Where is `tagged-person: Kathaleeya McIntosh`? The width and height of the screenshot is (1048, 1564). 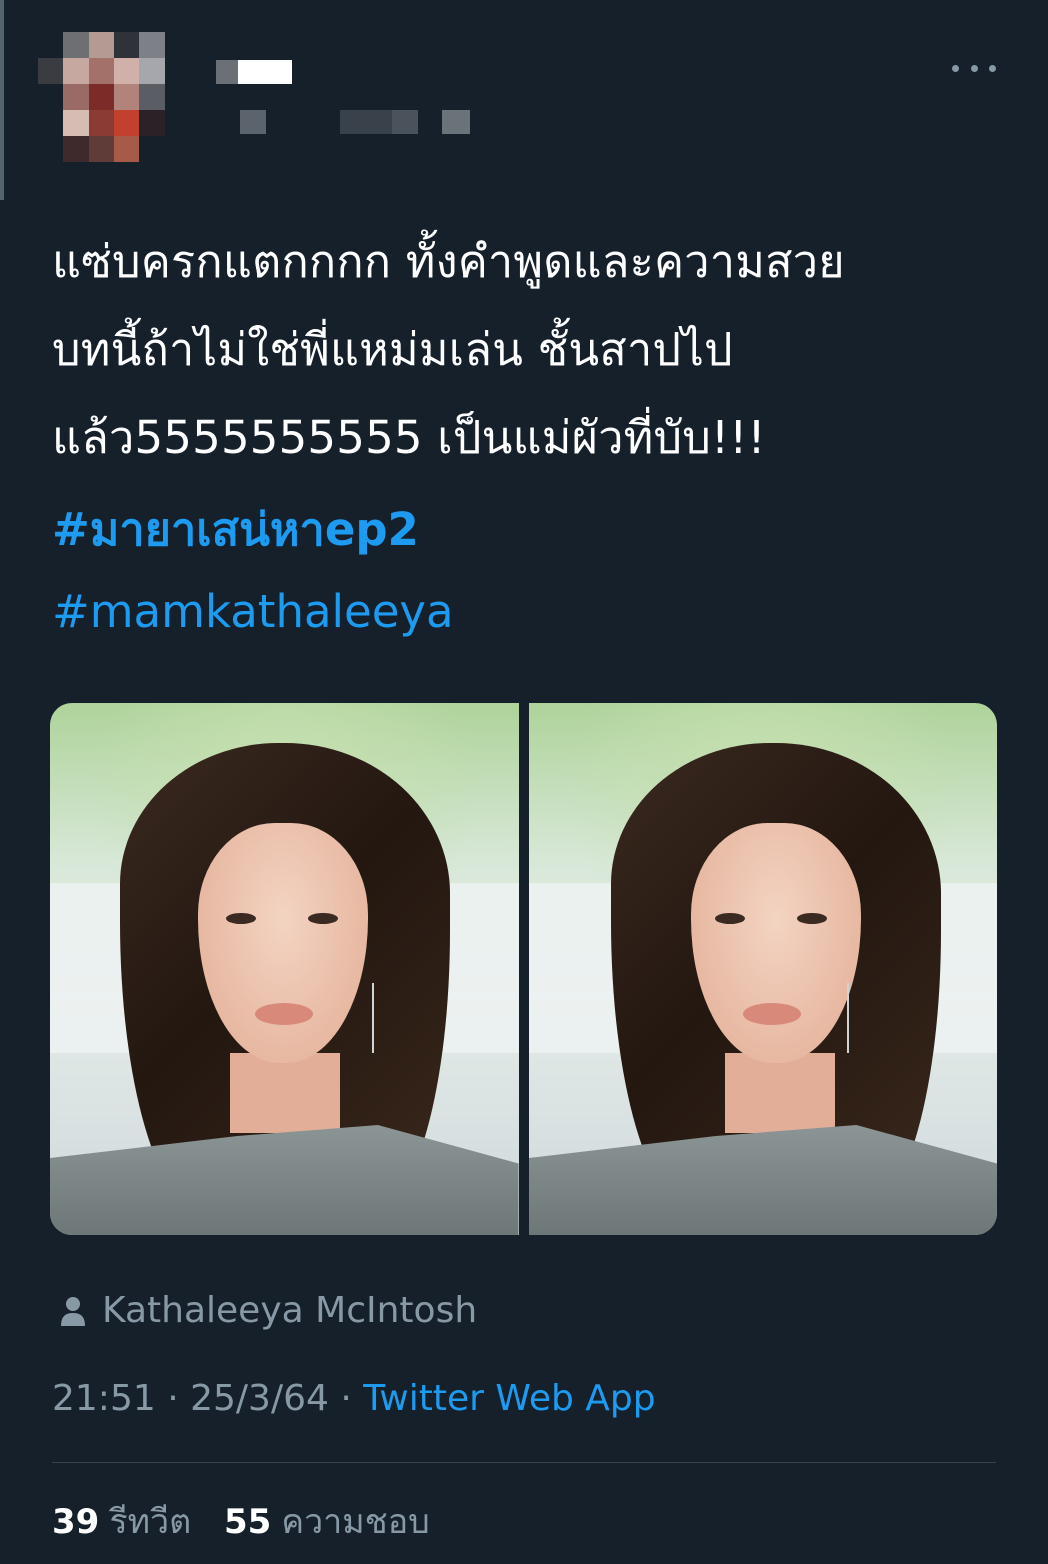 tagged-person: Kathaleeya McIntosh is located at coordinates (268, 1310).